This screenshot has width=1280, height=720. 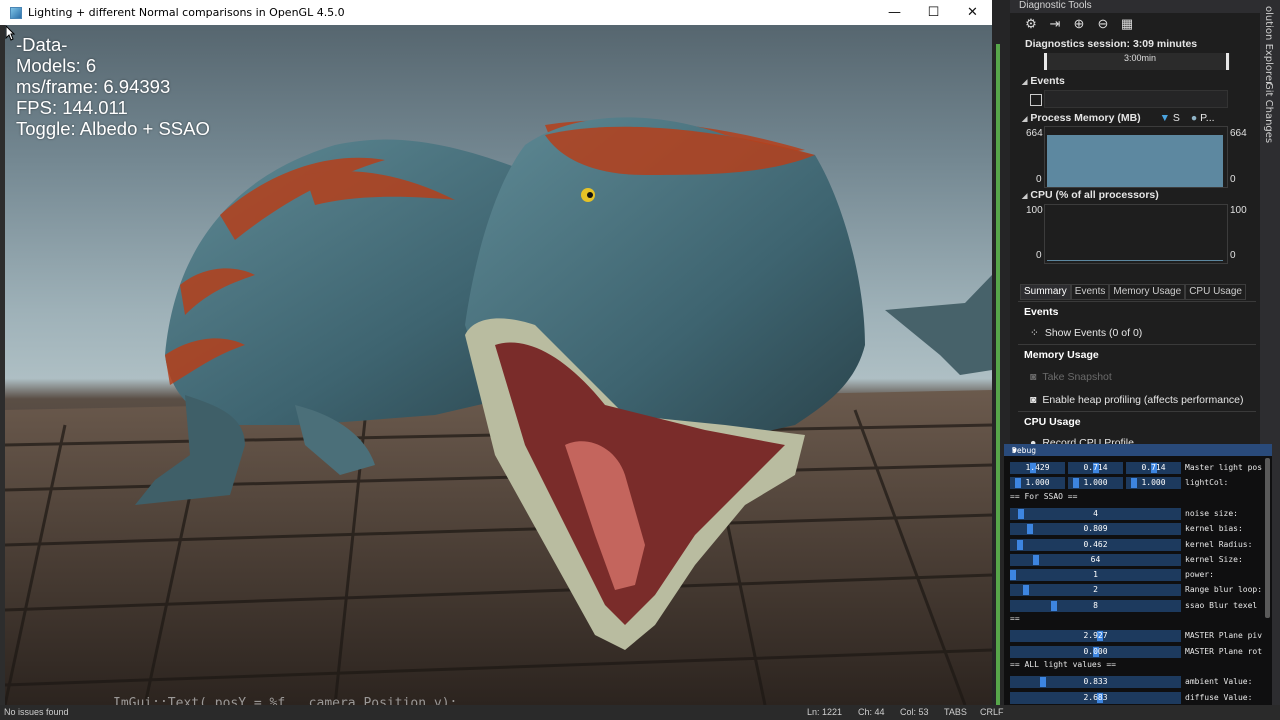 What do you see at coordinates (938, 325) in the screenshot?
I see `background-dinosaur` at bounding box center [938, 325].